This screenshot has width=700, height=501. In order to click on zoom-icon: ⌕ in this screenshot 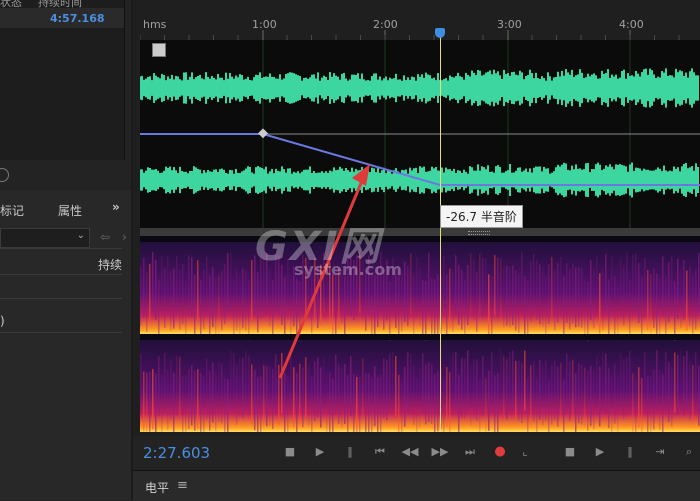, I will do `click(689, 452)`.